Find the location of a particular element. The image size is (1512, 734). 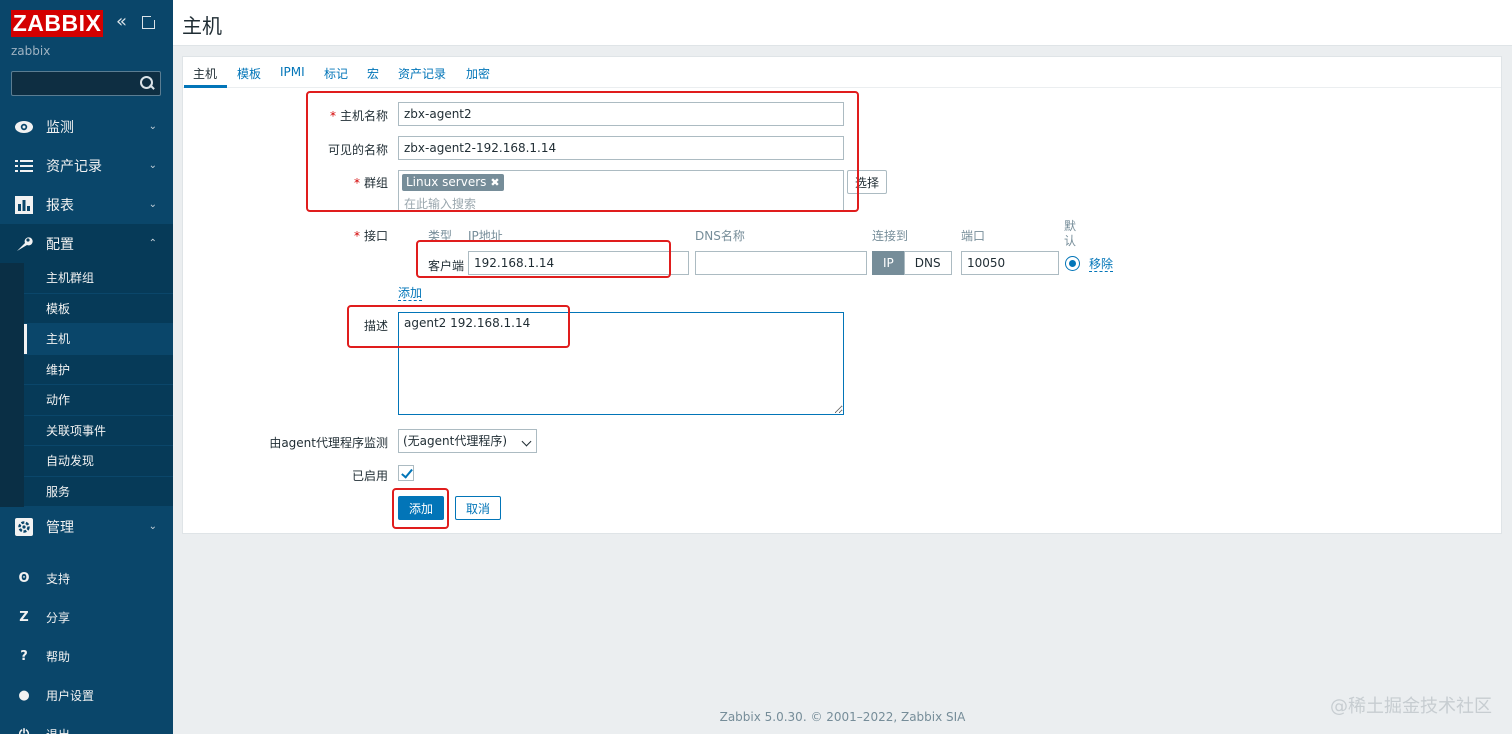

visible-name-label: 可见的名称 is located at coordinates (357, 150).